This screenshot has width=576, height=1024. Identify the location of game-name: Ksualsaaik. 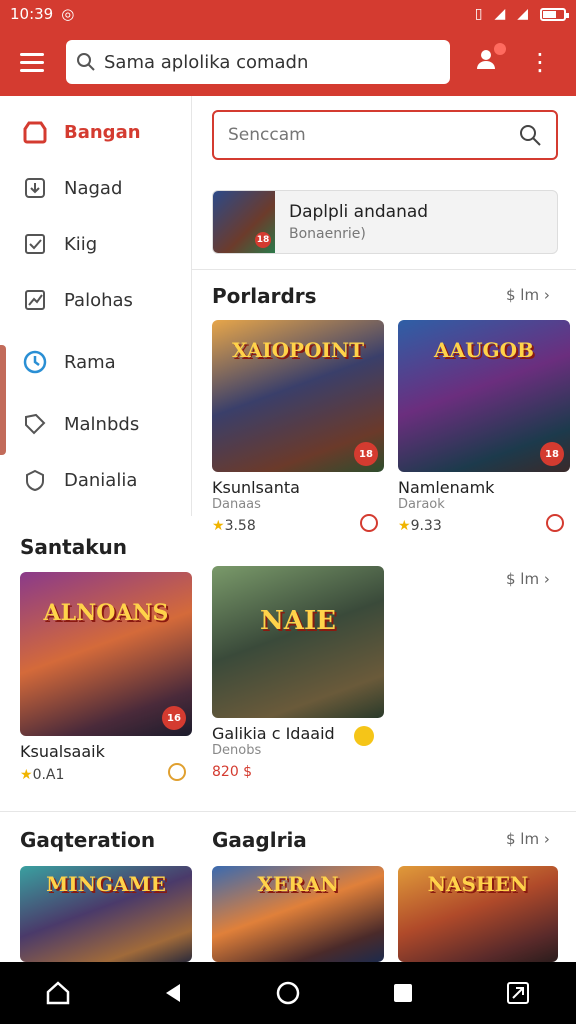
(62, 751).